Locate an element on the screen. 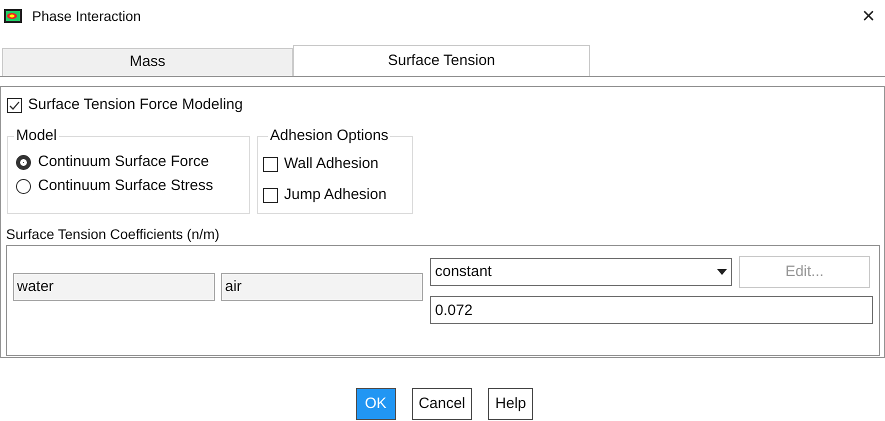 Image resolution: width=885 pixels, height=421 pixels. radio-label: Continuum Surface Stress is located at coordinates (126, 186).